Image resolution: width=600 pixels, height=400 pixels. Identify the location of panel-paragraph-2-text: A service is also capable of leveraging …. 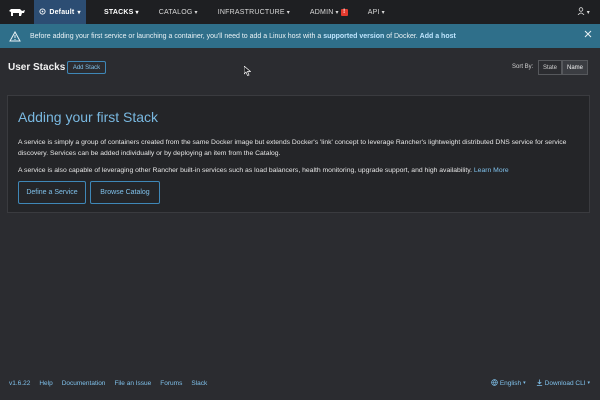
(246, 170).